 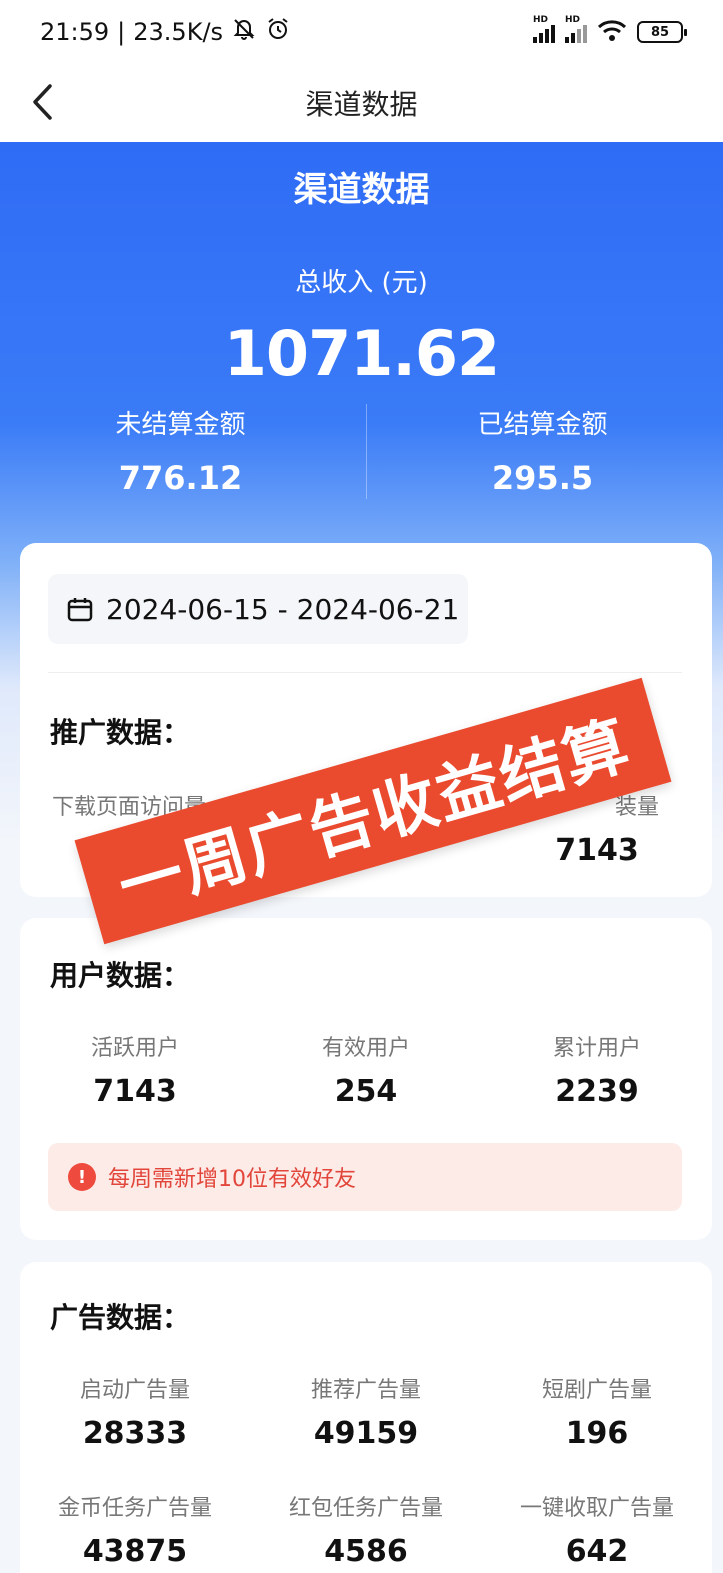 I want to click on back-arrow-icon, so click(x=42, y=102).